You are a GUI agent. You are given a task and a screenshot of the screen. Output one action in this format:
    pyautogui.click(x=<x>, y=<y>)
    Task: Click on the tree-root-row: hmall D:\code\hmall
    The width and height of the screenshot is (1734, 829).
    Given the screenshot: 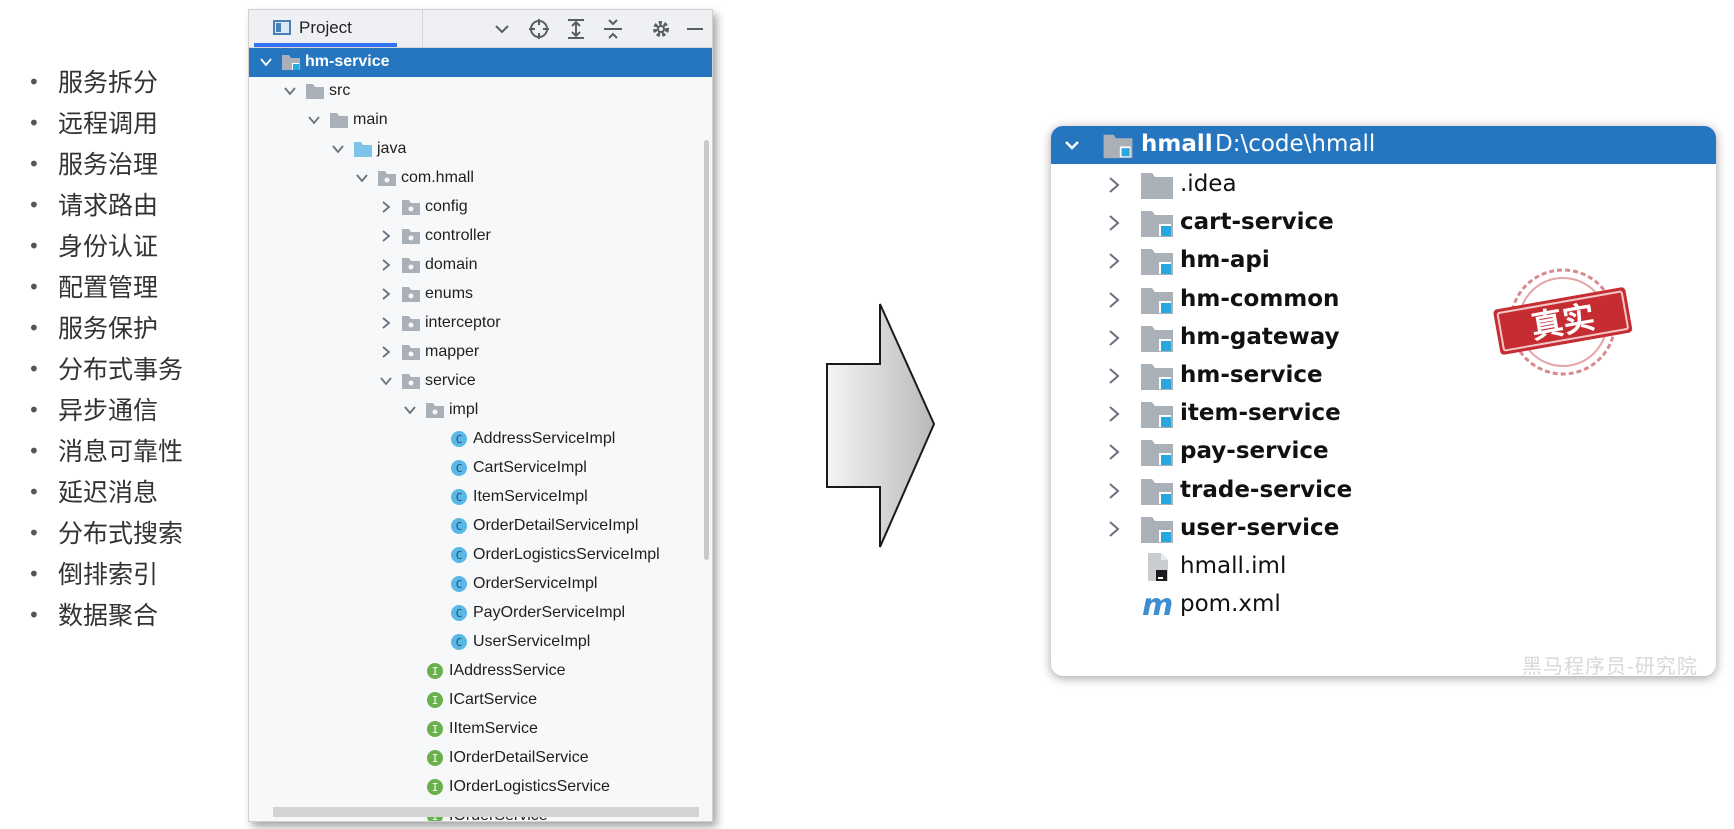 What is the action you would take?
    pyautogui.click(x=1383, y=145)
    